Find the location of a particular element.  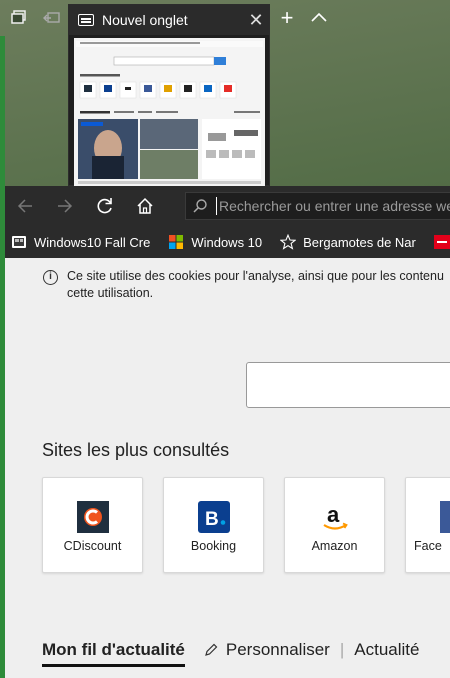

address-input: Rechercher ou entrer une adresse web is located at coordinates (334, 206).